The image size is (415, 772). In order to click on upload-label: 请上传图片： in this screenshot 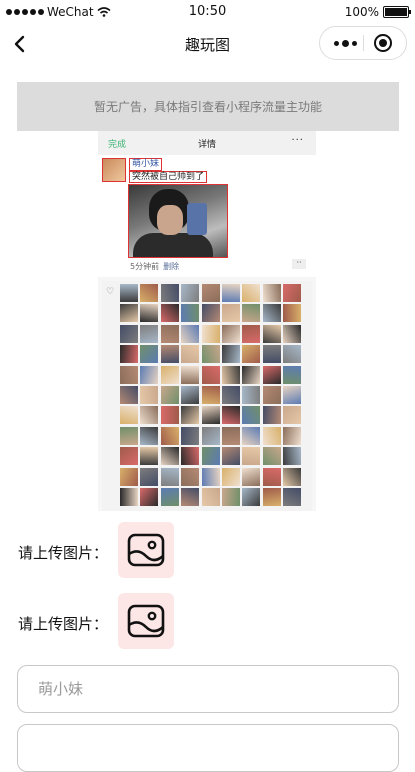, I will do `click(63, 624)`.